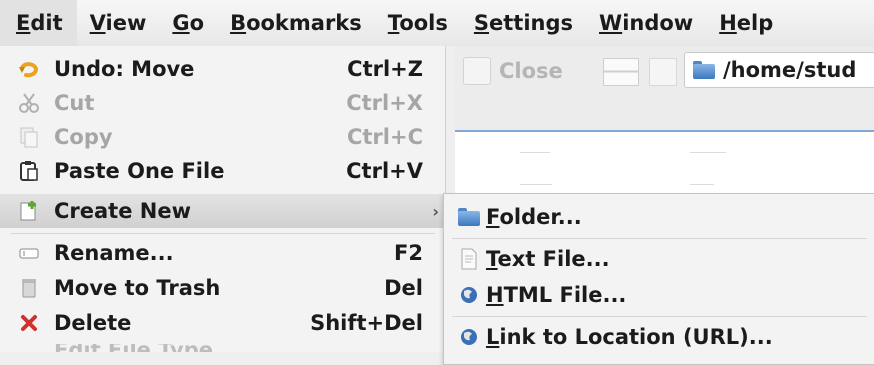 This screenshot has width=874, height=365. What do you see at coordinates (469, 337) in the screenshot?
I see `link-icon` at bounding box center [469, 337].